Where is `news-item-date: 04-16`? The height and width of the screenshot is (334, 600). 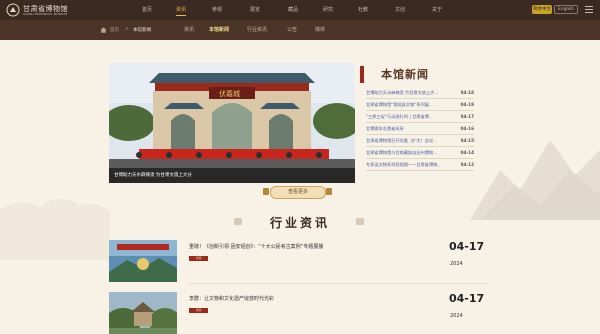 news-item-date: 04-16 is located at coordinates (467, 128).